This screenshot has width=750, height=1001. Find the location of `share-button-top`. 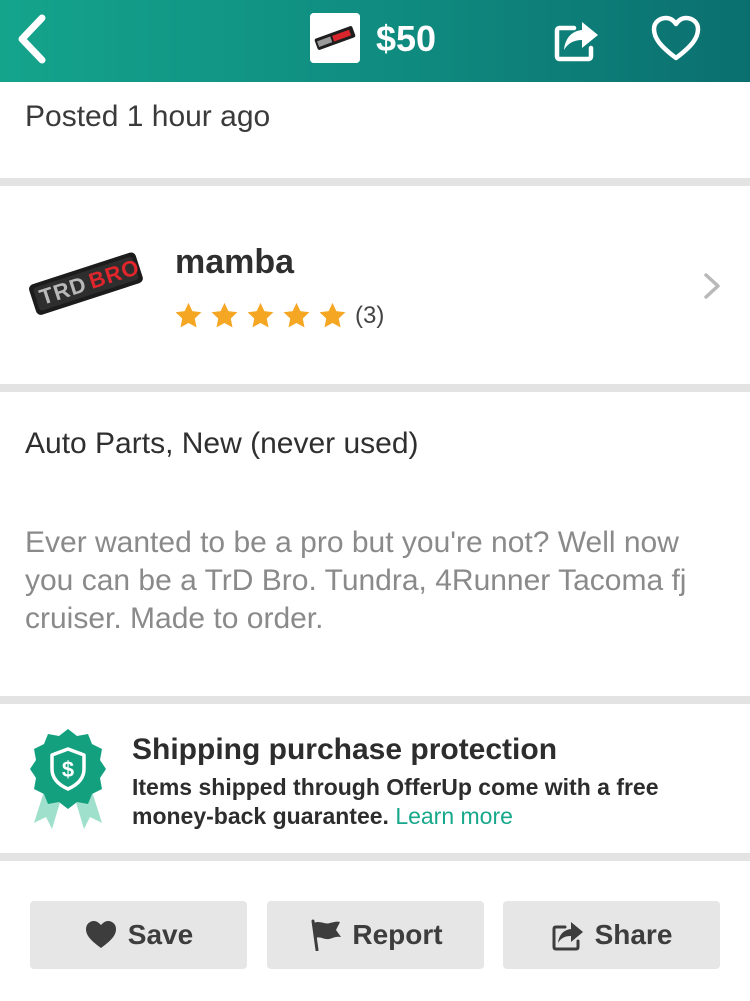

share-button-top is located at coordinates (577, 39).